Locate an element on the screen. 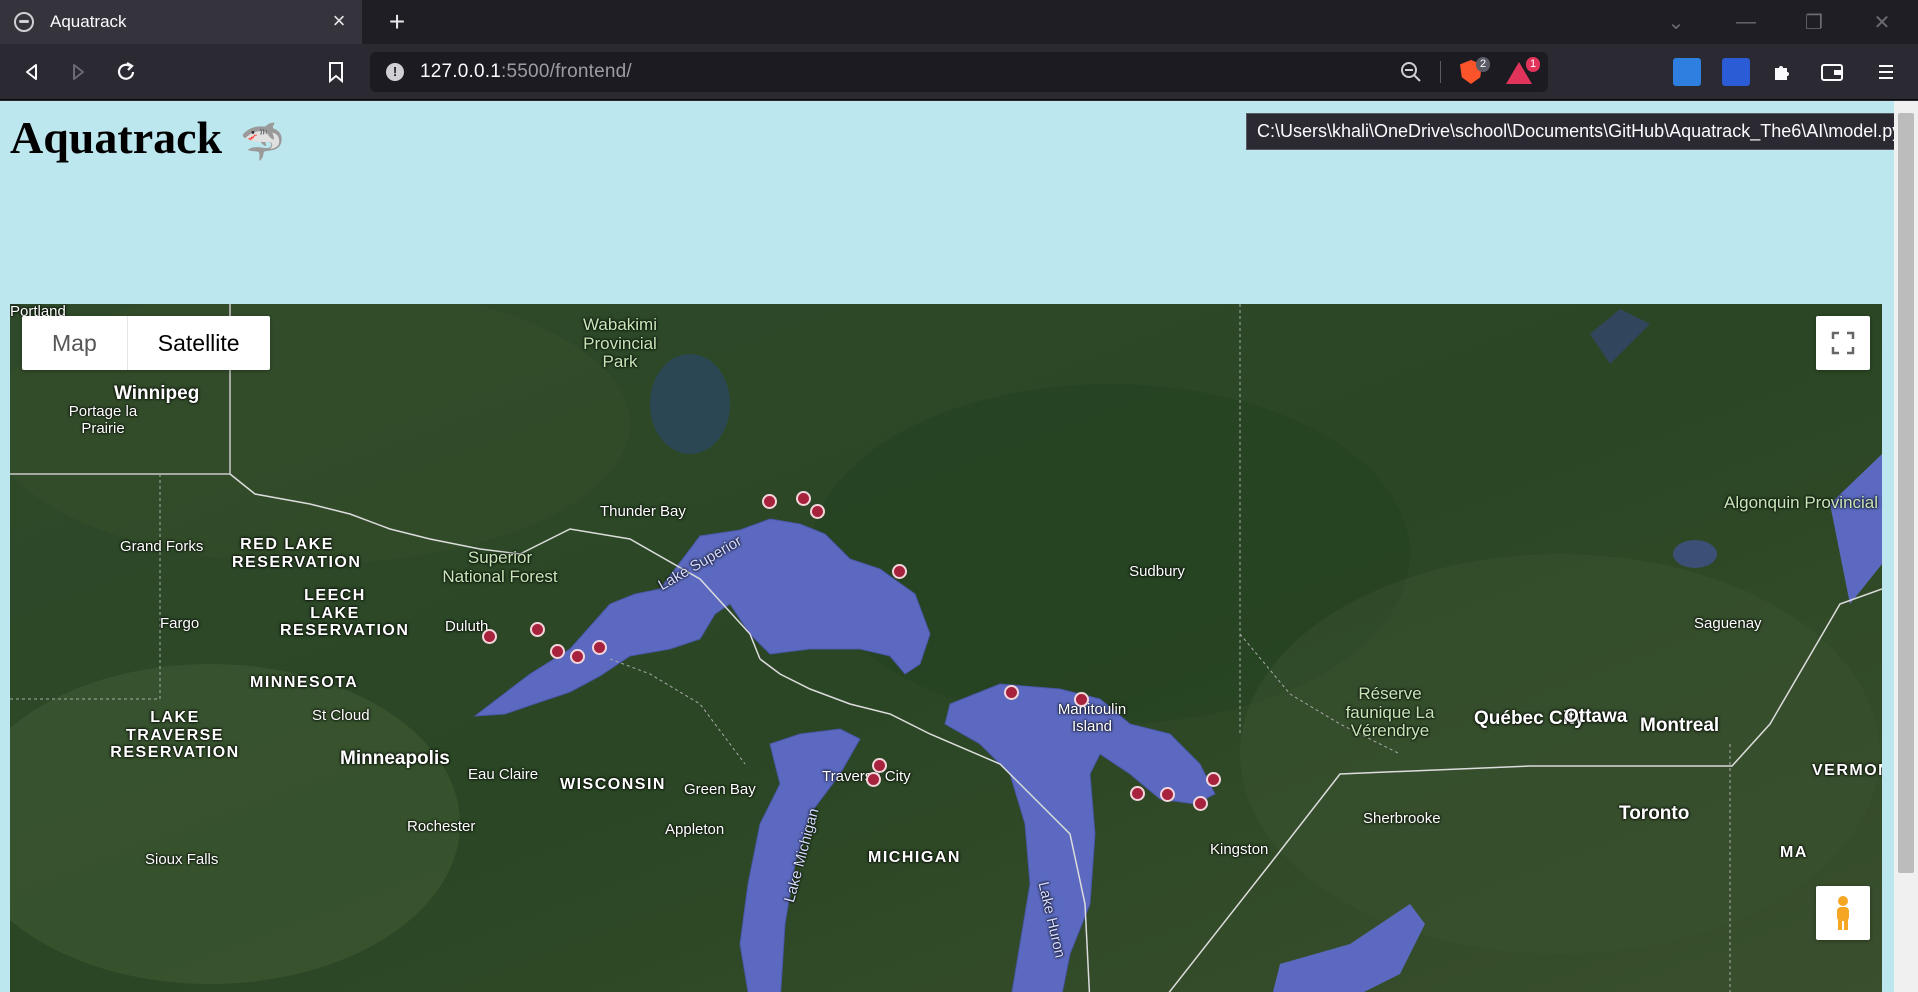 Image resolution: width=1918 pixels, height=992 pixels. map-label: VERMONT is located at coordinates (1847, 770).